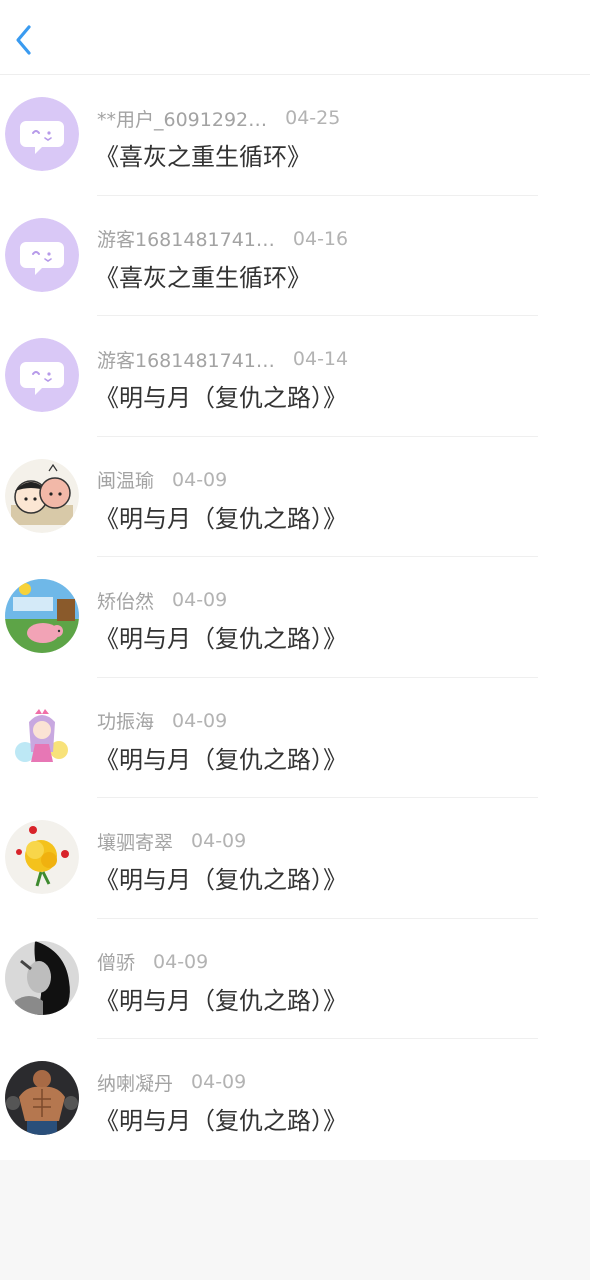 The width and height of the screenshot is (590, 1280). I want to click on list-item: 游客1681481741… 04-16 《喜灰之重生循环》, so click(295, 256).